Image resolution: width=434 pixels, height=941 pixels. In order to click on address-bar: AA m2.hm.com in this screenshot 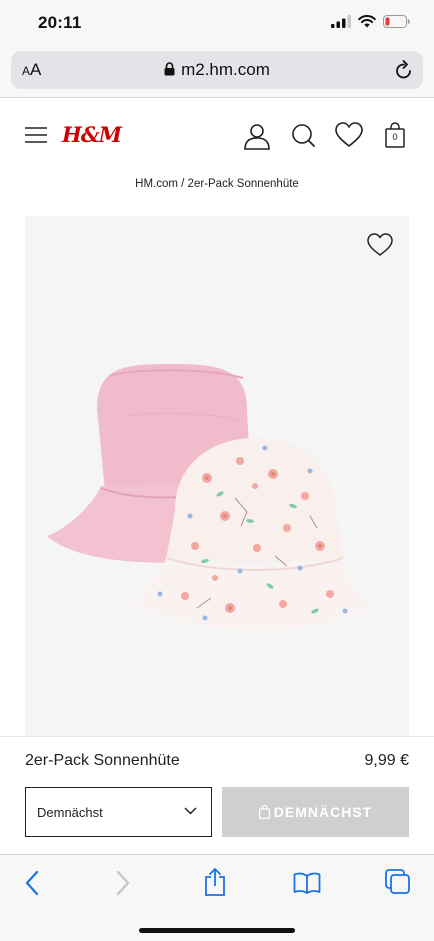, I will do `click(217, 70)`.